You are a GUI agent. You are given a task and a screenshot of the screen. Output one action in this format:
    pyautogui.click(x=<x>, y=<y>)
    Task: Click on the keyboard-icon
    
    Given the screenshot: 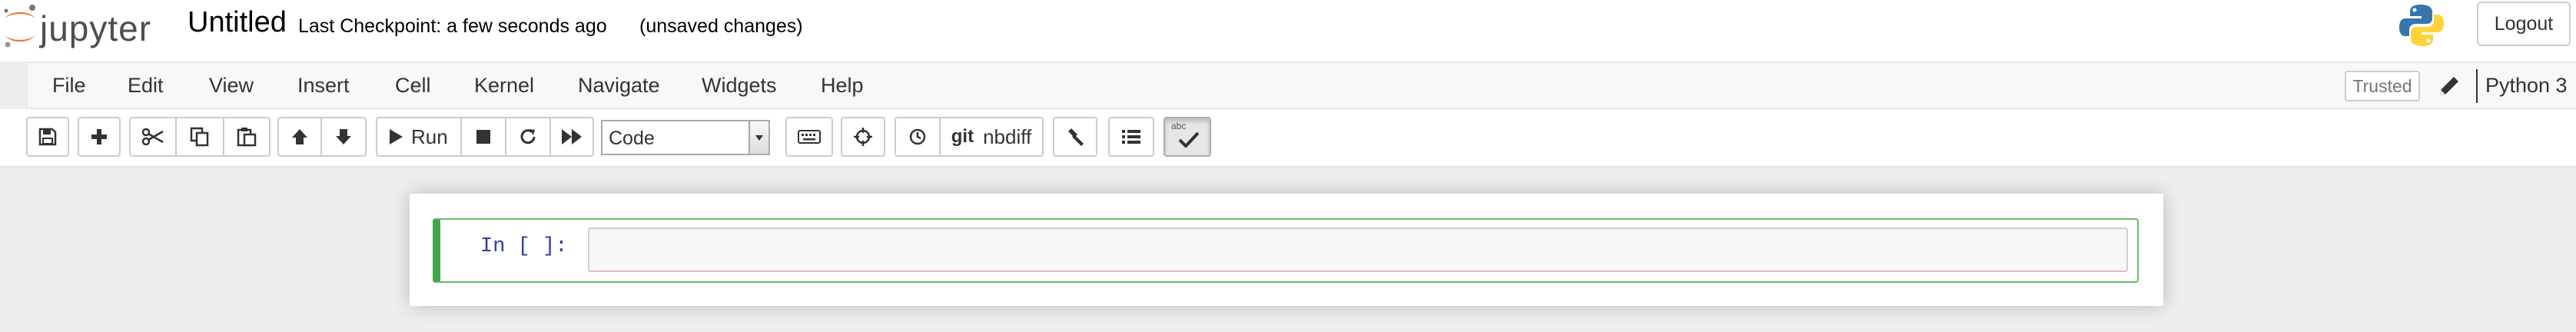 What is the action you would take?
    pyautogui.click(x=809, y=137)
    